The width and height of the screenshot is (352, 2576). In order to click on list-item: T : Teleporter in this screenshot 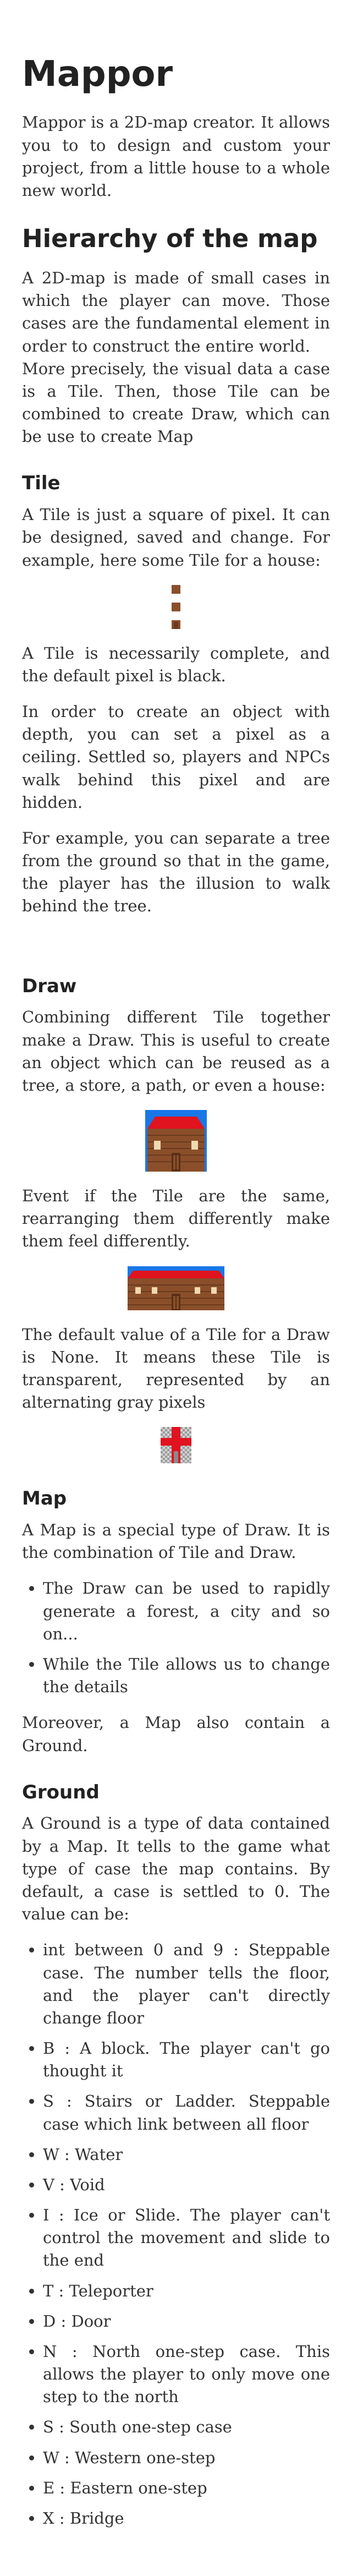, I will do `click(186, 2291)`.